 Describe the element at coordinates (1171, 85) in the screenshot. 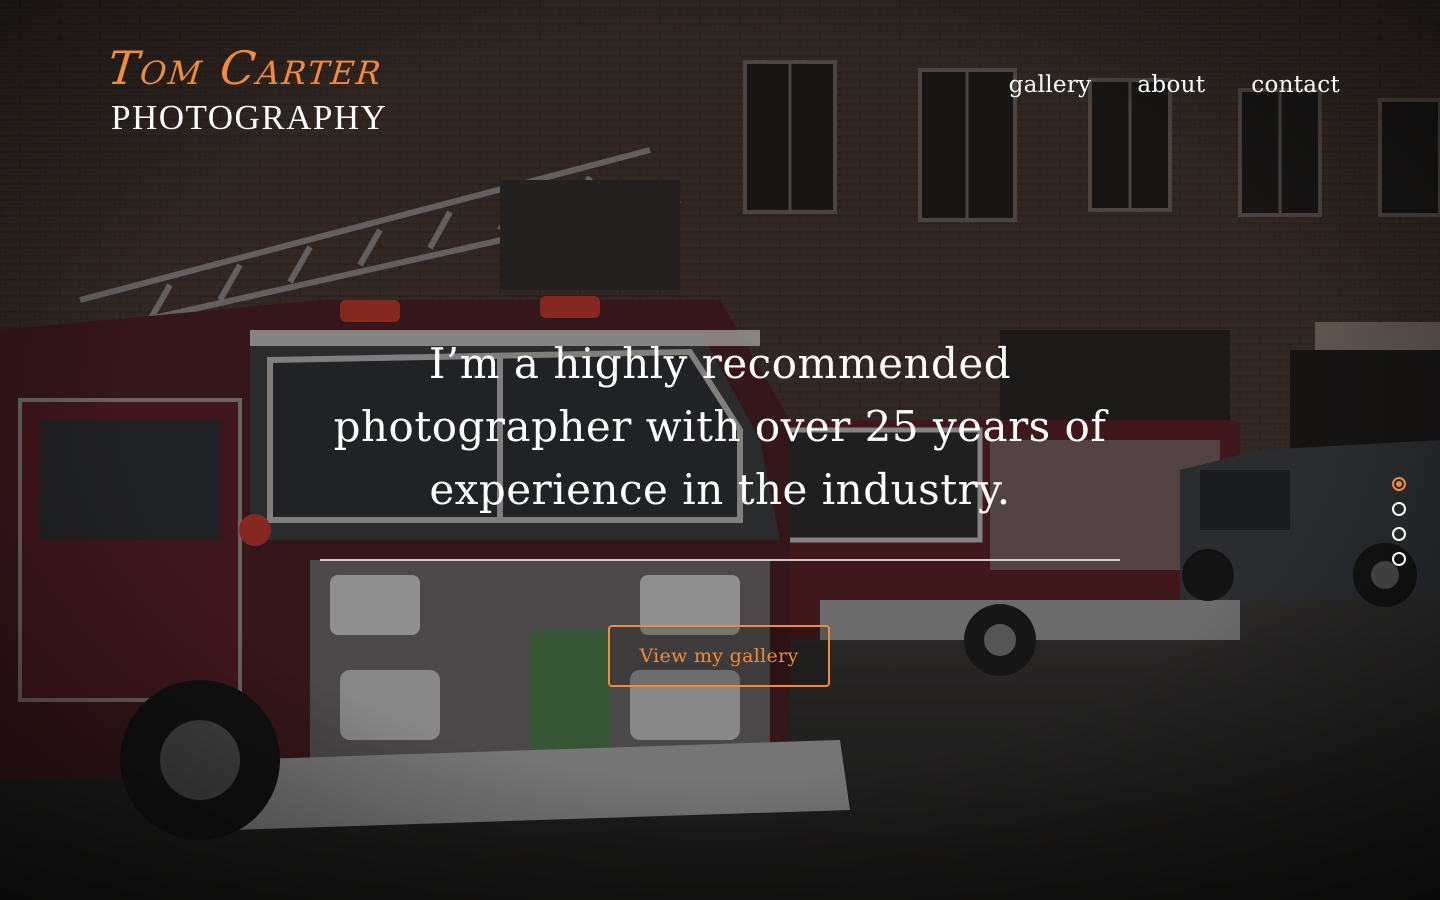

I see `nav-link-about: about` at that location.